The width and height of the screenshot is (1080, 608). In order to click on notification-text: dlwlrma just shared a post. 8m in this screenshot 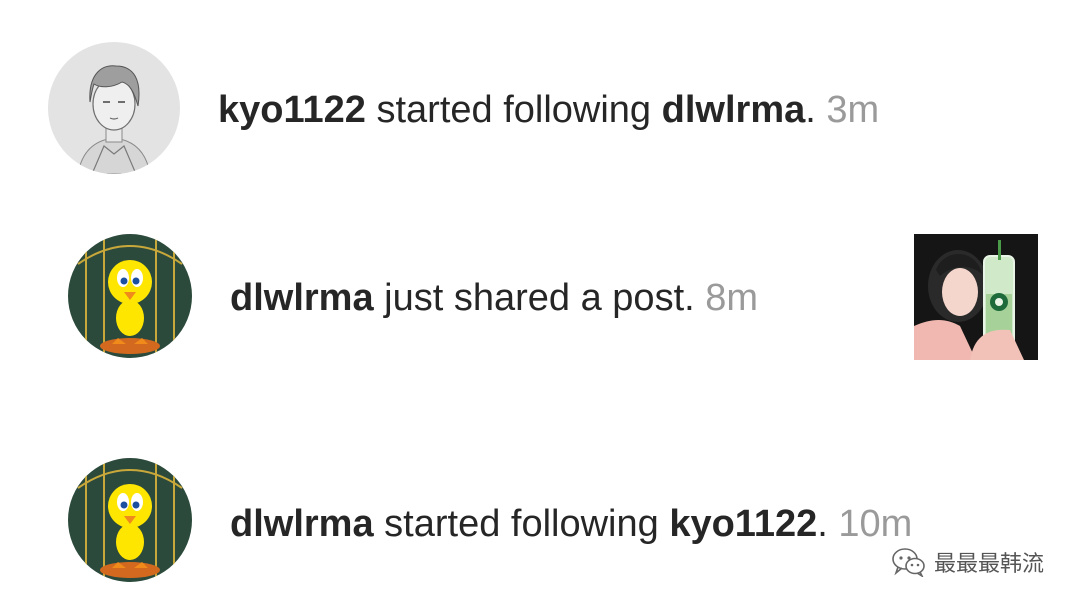, I will do `click(494, 298)`.